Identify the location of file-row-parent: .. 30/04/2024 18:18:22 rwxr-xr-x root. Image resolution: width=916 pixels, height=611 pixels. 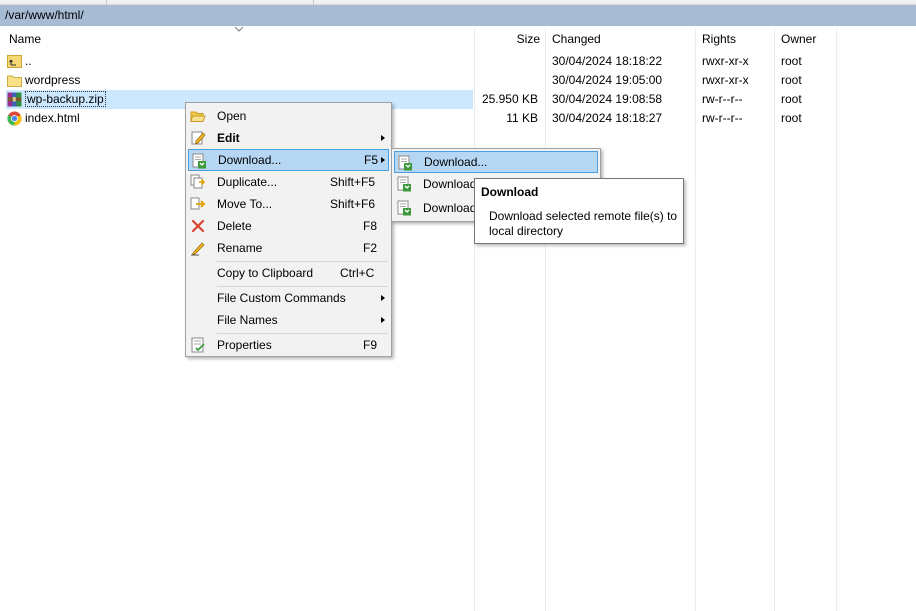
(458, 61).